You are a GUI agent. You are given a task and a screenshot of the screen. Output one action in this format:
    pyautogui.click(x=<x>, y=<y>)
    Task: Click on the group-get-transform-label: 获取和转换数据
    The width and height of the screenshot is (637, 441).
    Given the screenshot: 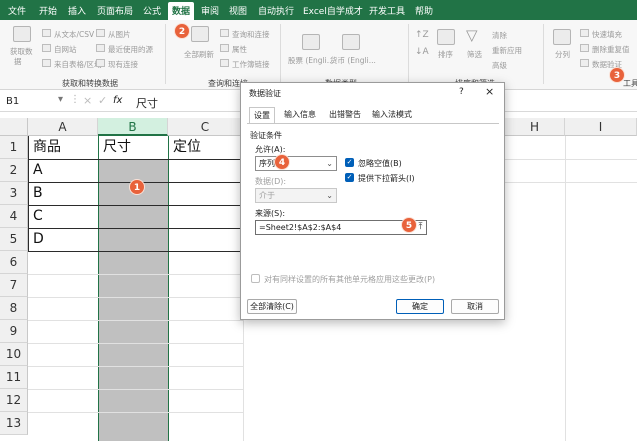 What is the action you would take?
    pyautogui.click(x=90, y=83)
    